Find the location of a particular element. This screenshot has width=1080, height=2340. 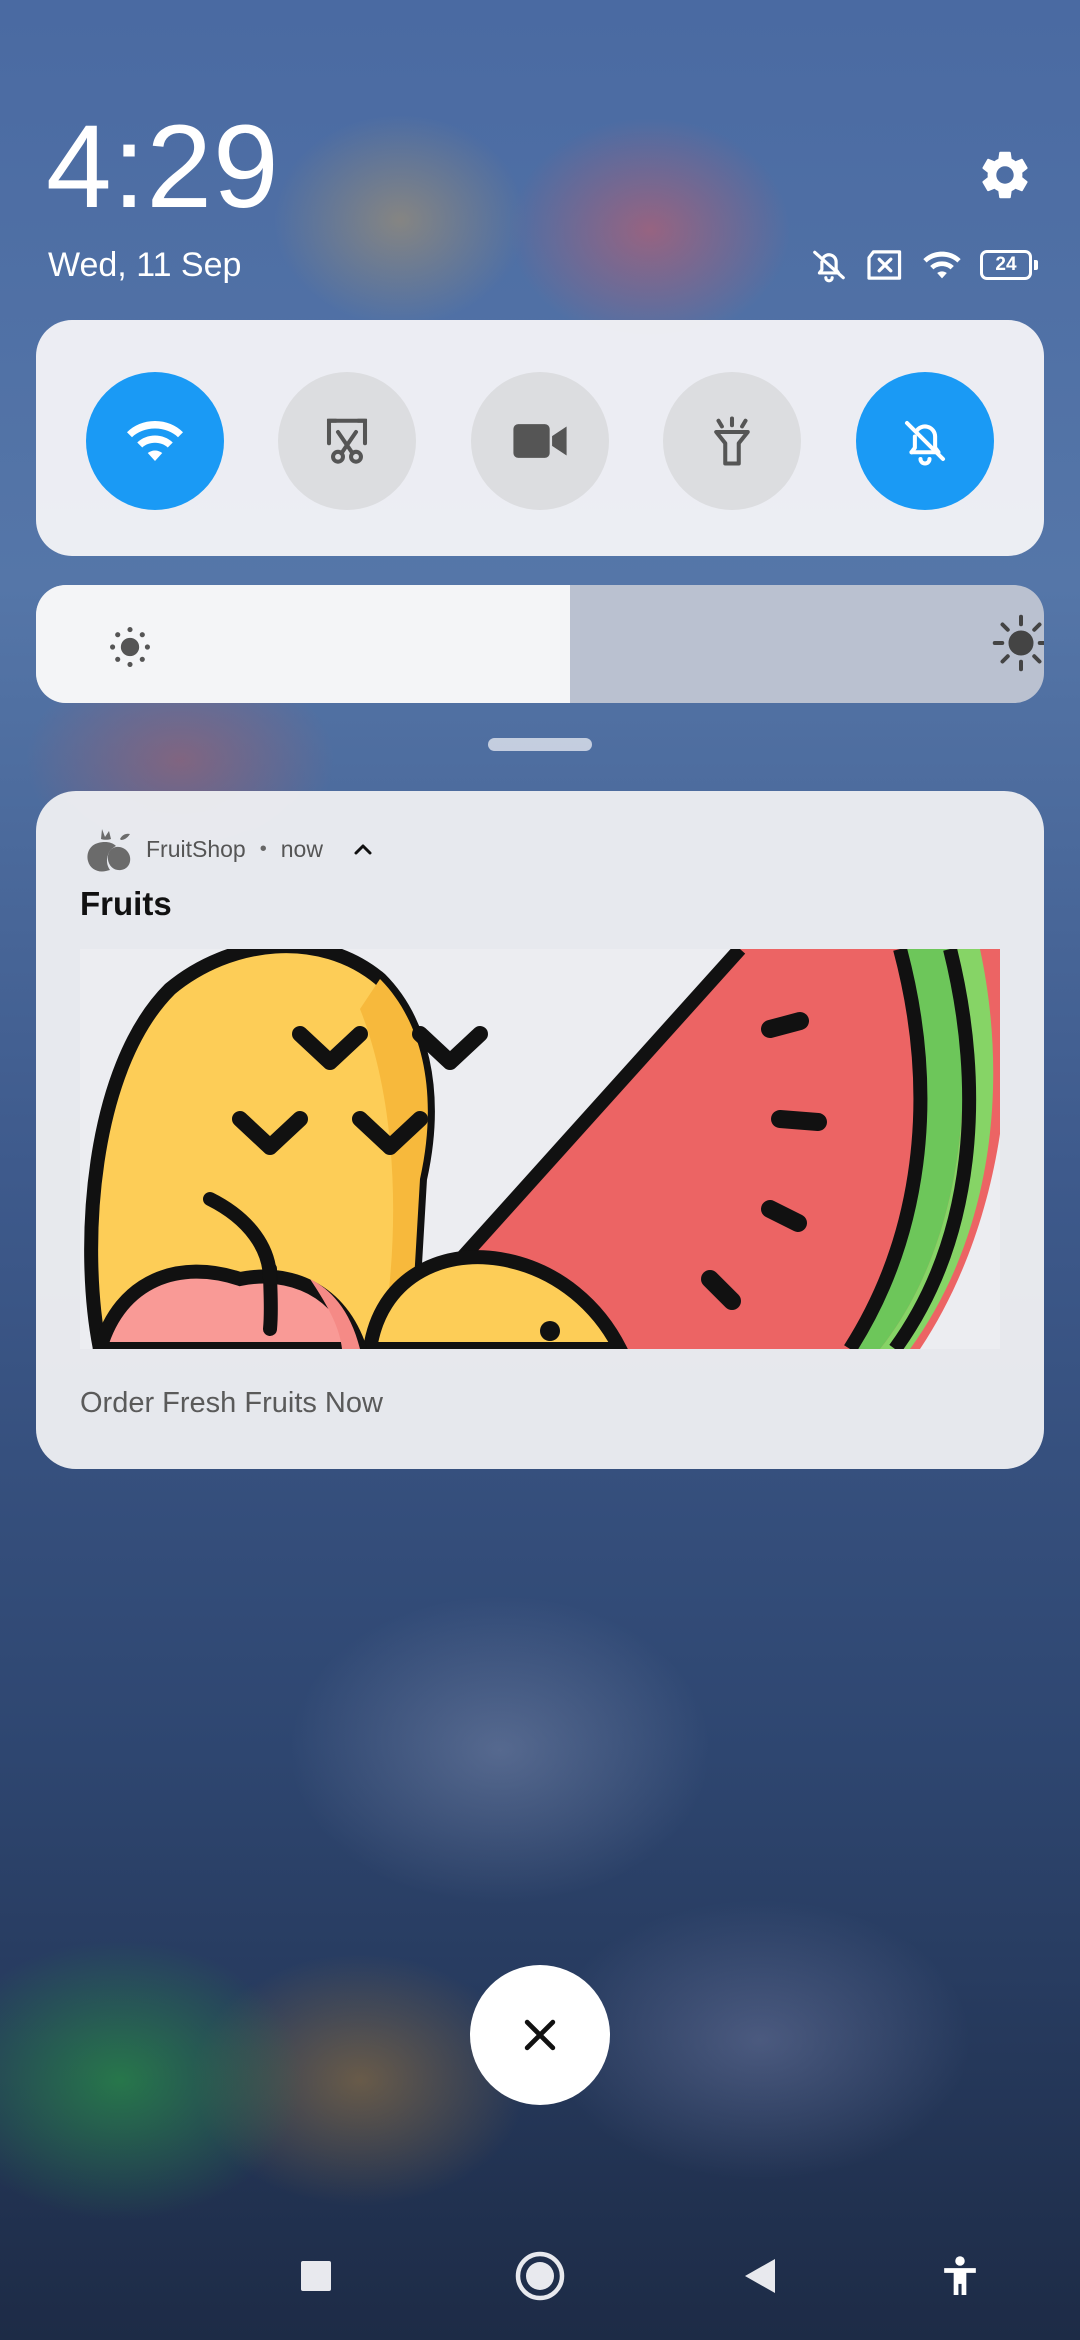

notification-header: FruitShop • now is located at coordinates (227, 849).